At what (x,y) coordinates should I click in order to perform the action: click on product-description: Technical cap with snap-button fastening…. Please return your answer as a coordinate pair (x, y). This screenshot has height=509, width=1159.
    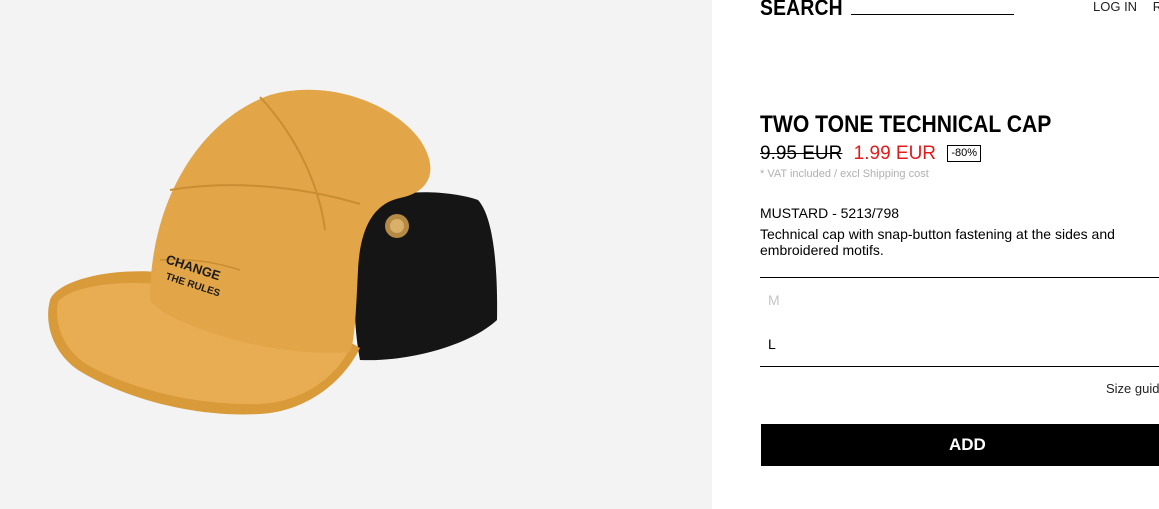
    Looking at the image, I should click on (937, 242).